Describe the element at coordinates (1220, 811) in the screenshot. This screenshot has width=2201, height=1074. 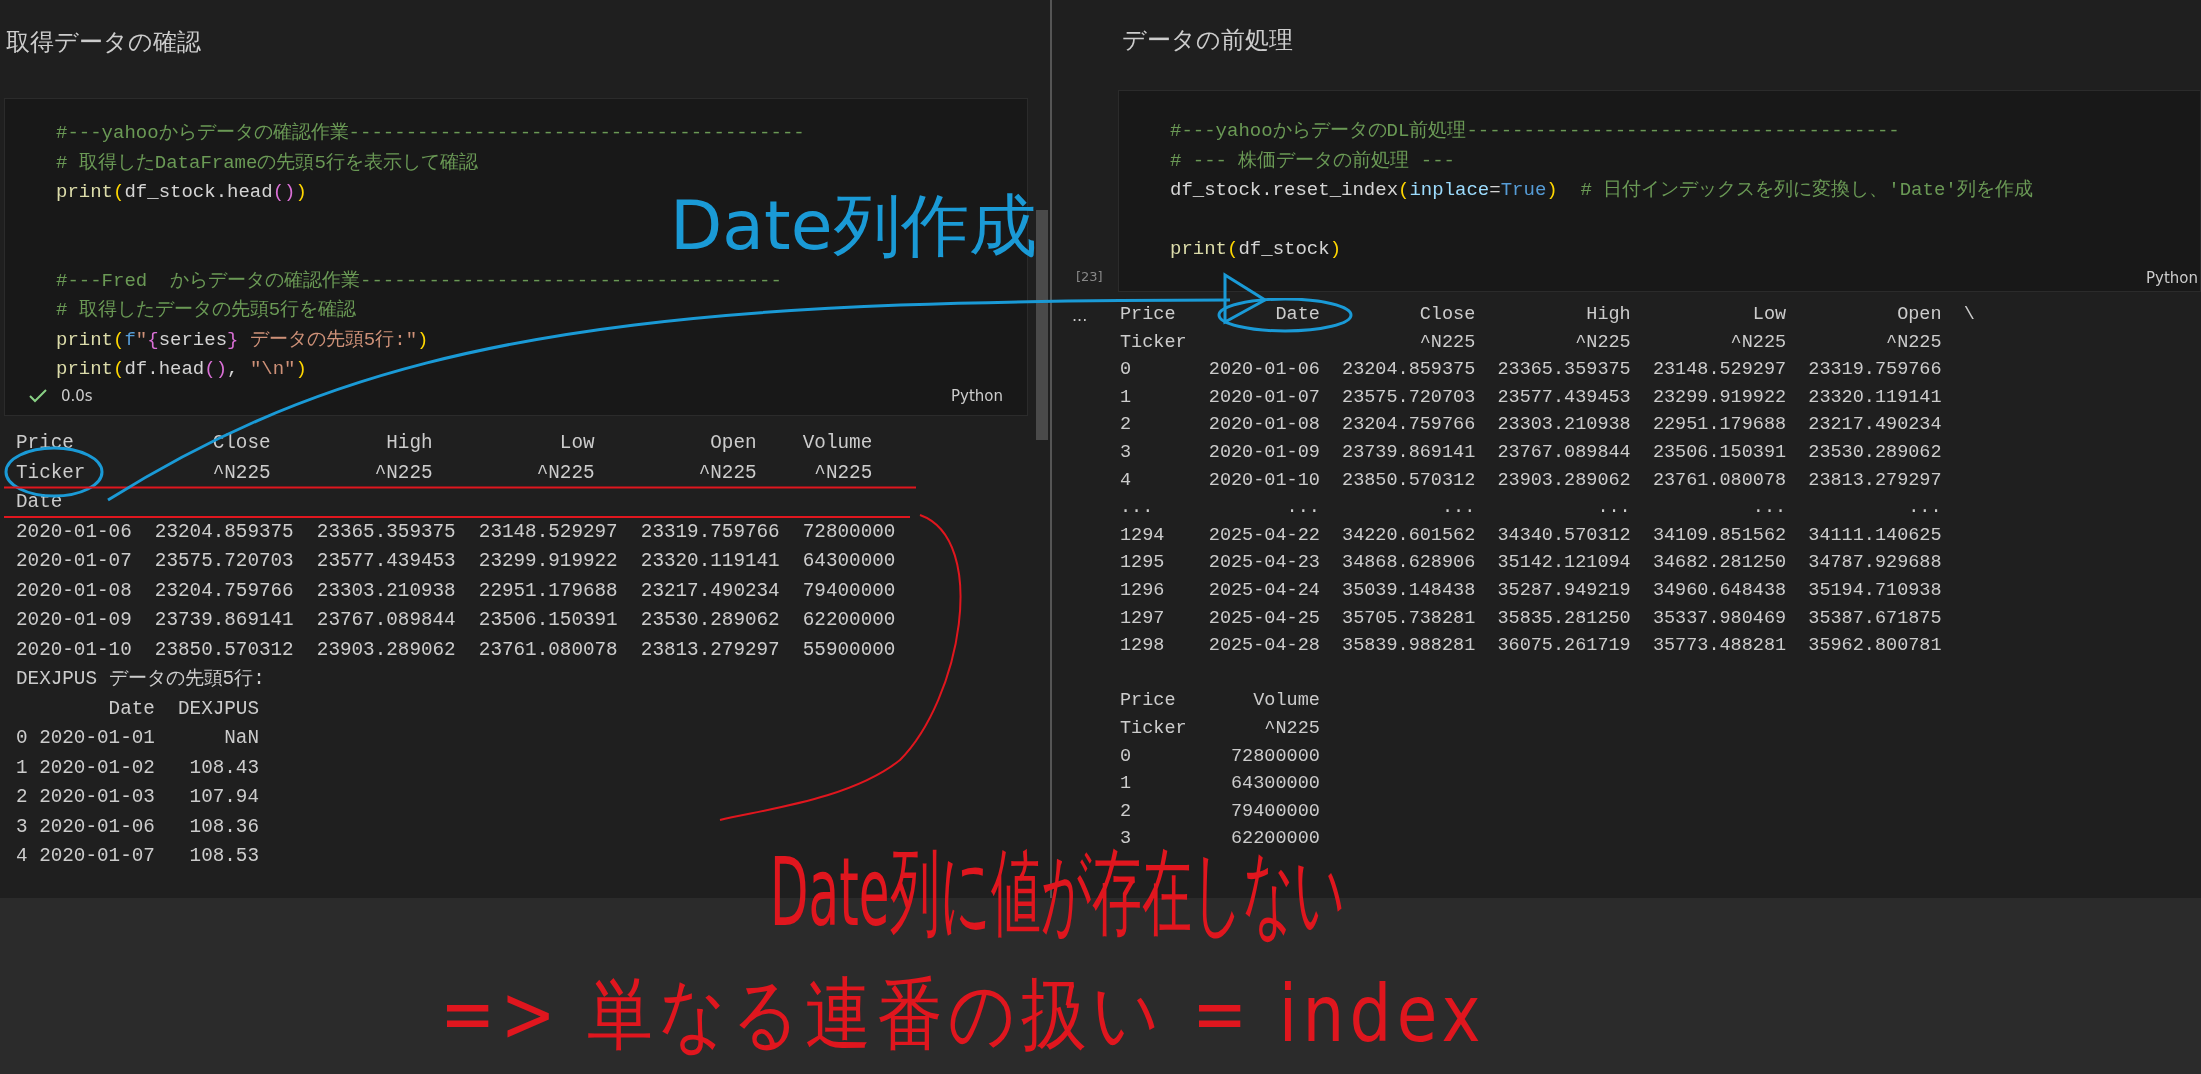
I see `output-line: 2 79400000` at that location.